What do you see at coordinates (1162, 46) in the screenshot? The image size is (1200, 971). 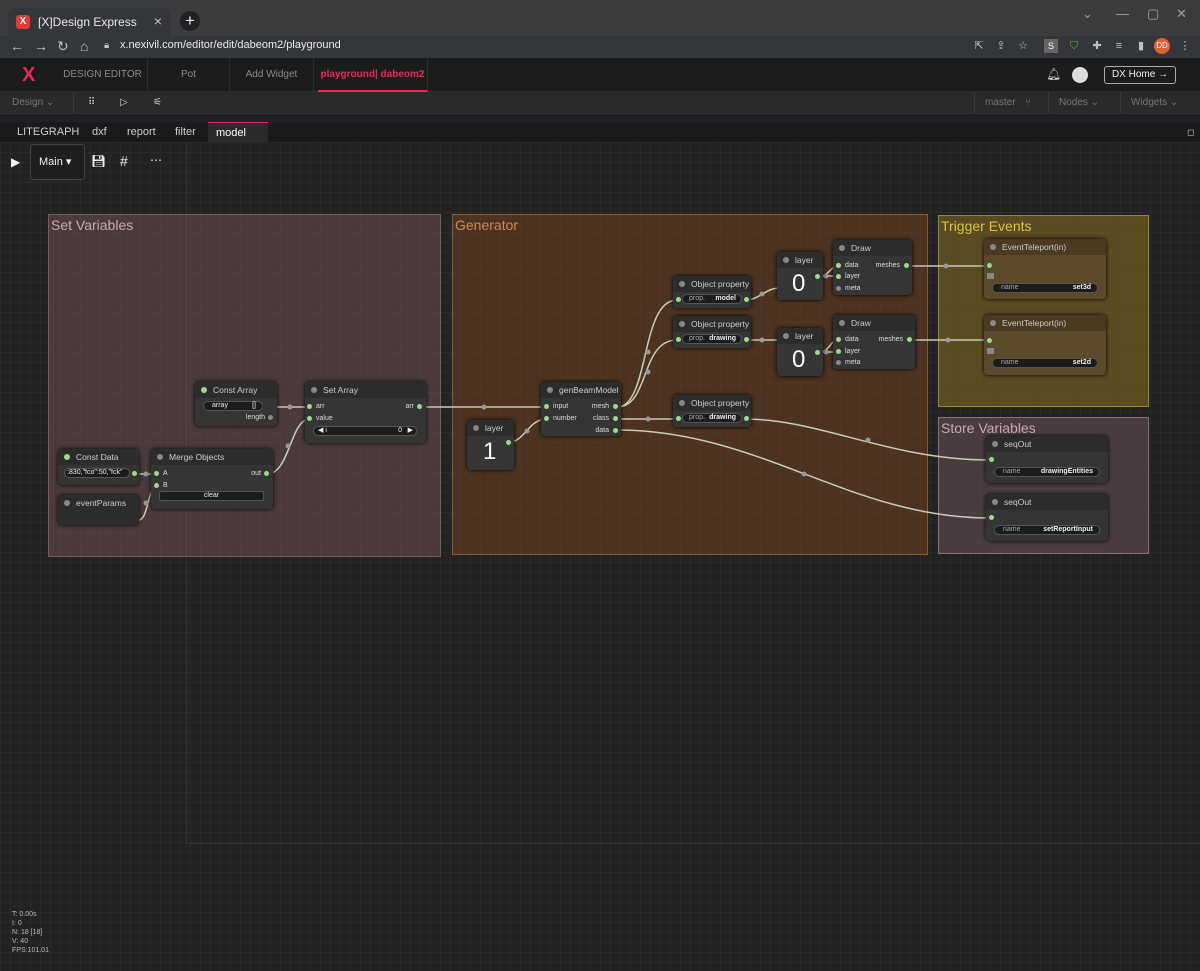 I see `profile-avatar: DD` at bounding box center [1162, 46].